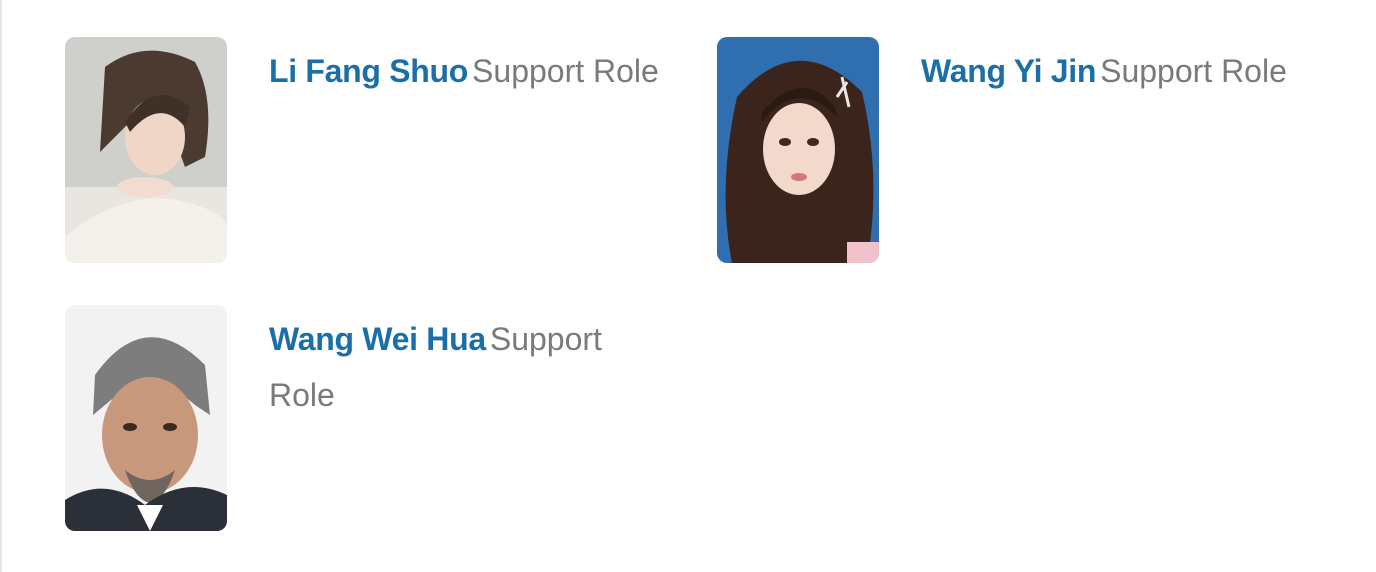 This screenshot has height=572, width=1376. I want to click on cast-name-link: Wang Wei Hua, so click(377, 339).